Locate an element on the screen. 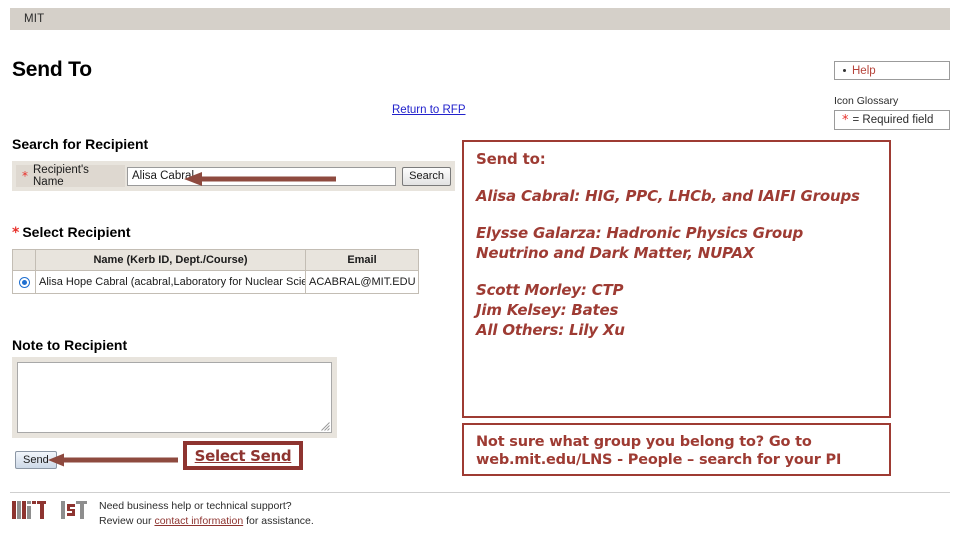 This screenshot has height=540, width=960. send-to-annotation-line-4: Scott Morley: CTP is located at coordinates (550, 290).